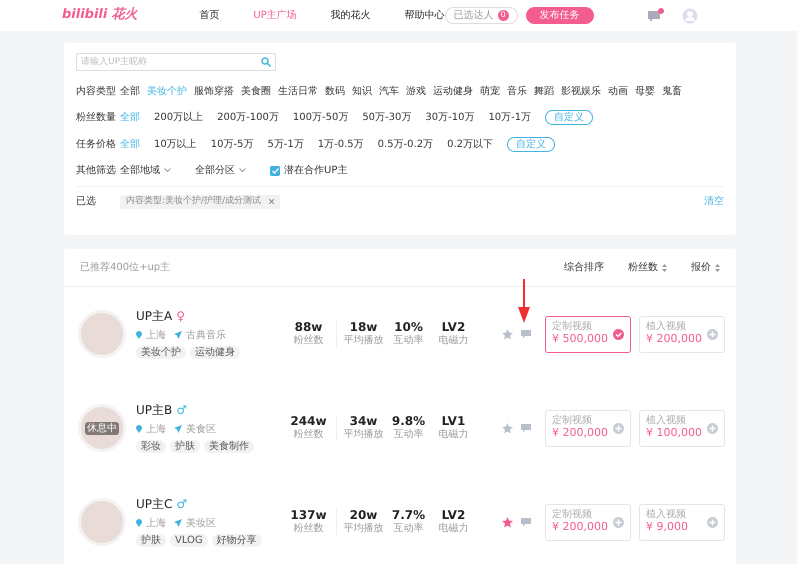 The image size is (797, 564). Describe the element at coordinates (517, 91) in the screenshot. I see `filter-option: 音乐` at that location.